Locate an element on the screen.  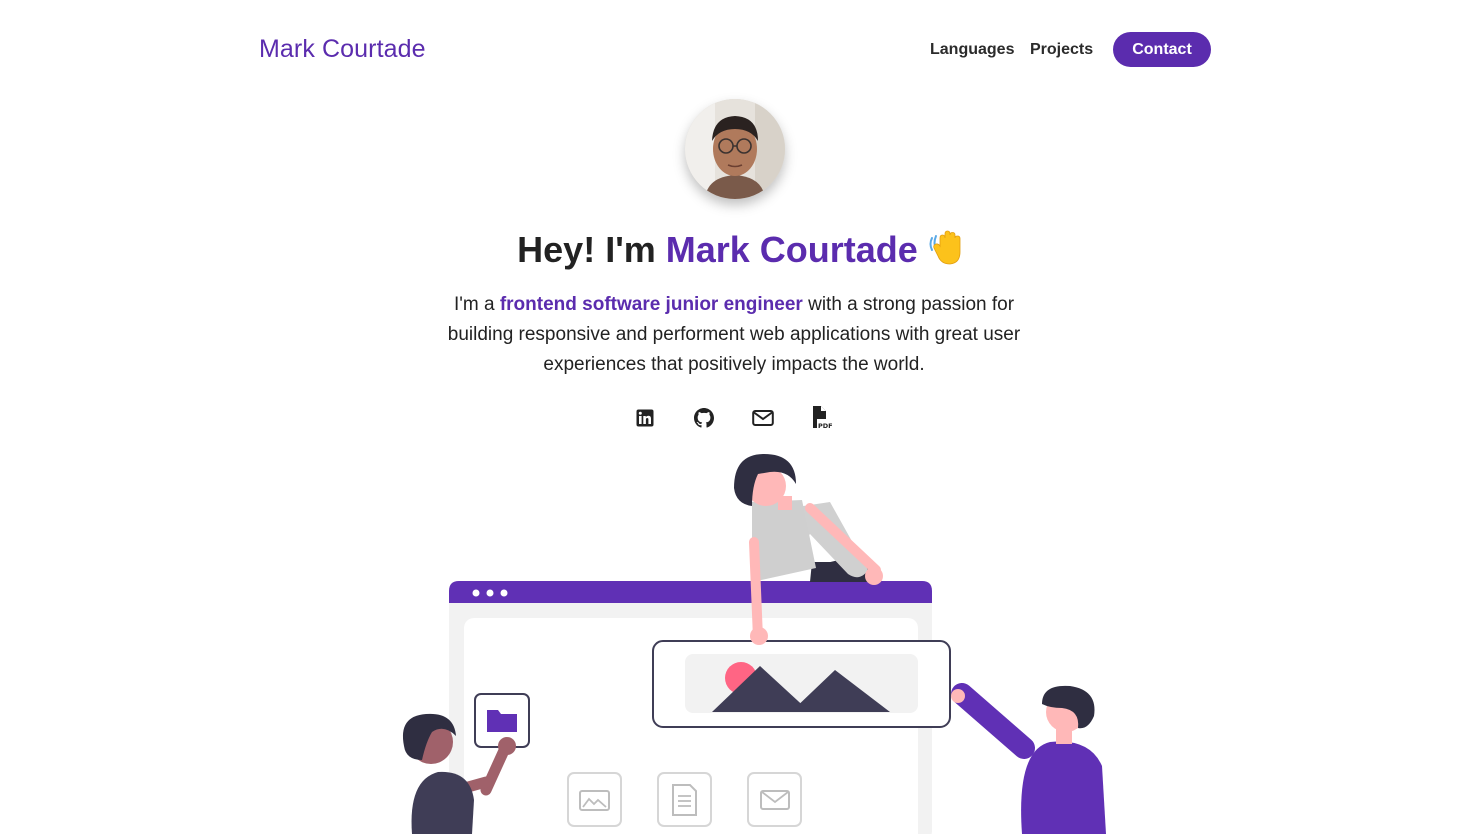
linkedin-icon is located at coordinates (645, 418).